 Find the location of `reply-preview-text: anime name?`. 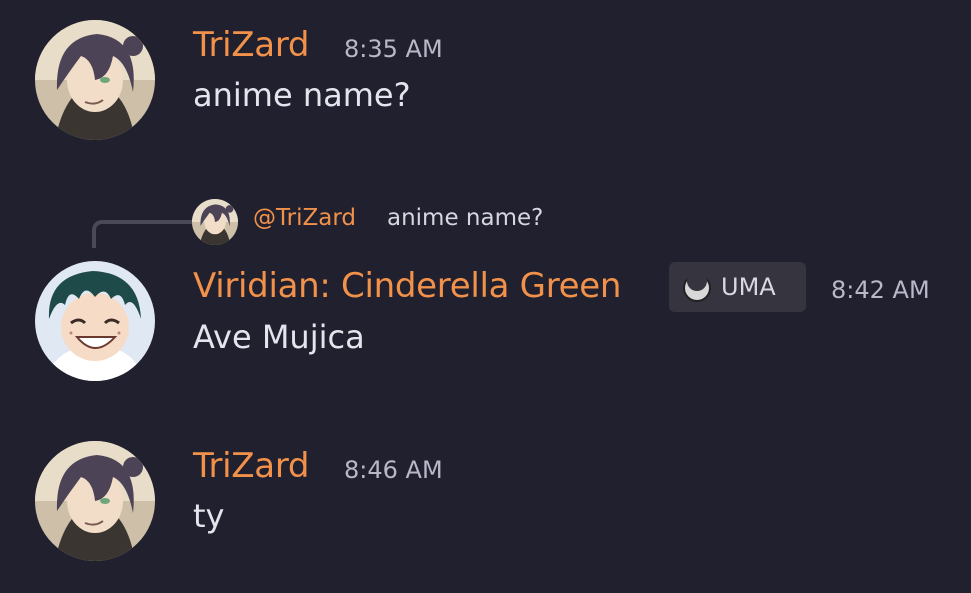

reply-preview-text: anime name? is located at coordinates (465, 218).